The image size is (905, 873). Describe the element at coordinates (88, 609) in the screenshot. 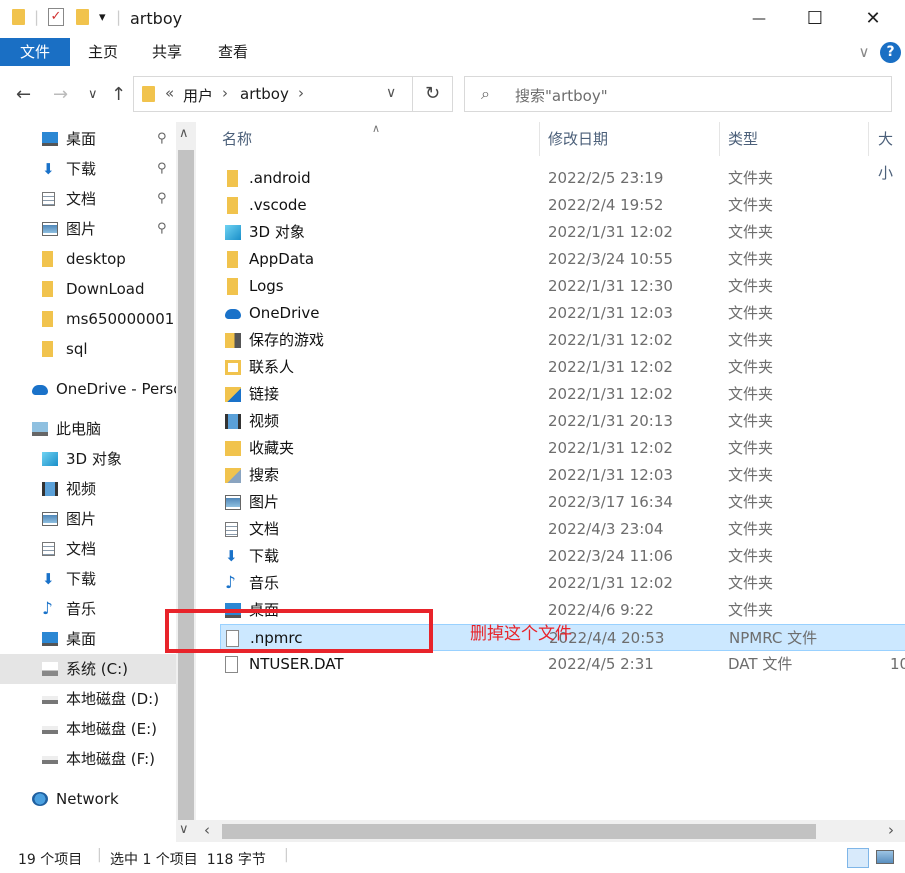

I see `sidebar-item: ♪ 音乐` at that location.